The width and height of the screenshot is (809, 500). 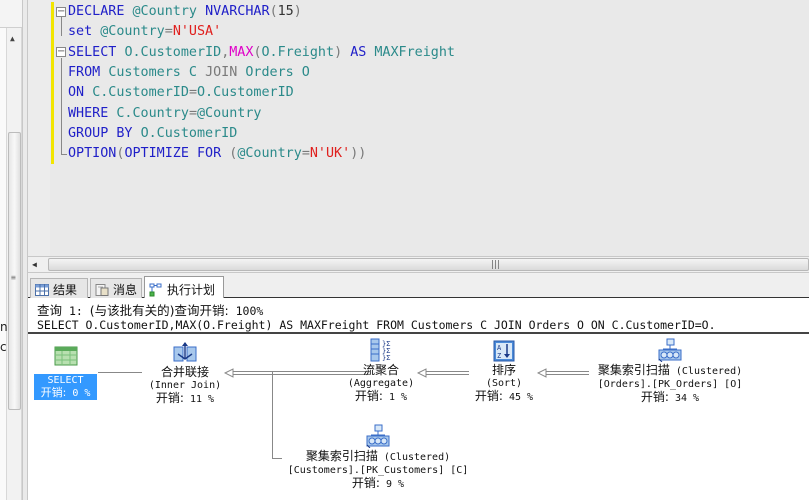 What do you see at coordinates (64, 154) in the screenshot?
I see `outline-line` at bounding box center [64, 154].